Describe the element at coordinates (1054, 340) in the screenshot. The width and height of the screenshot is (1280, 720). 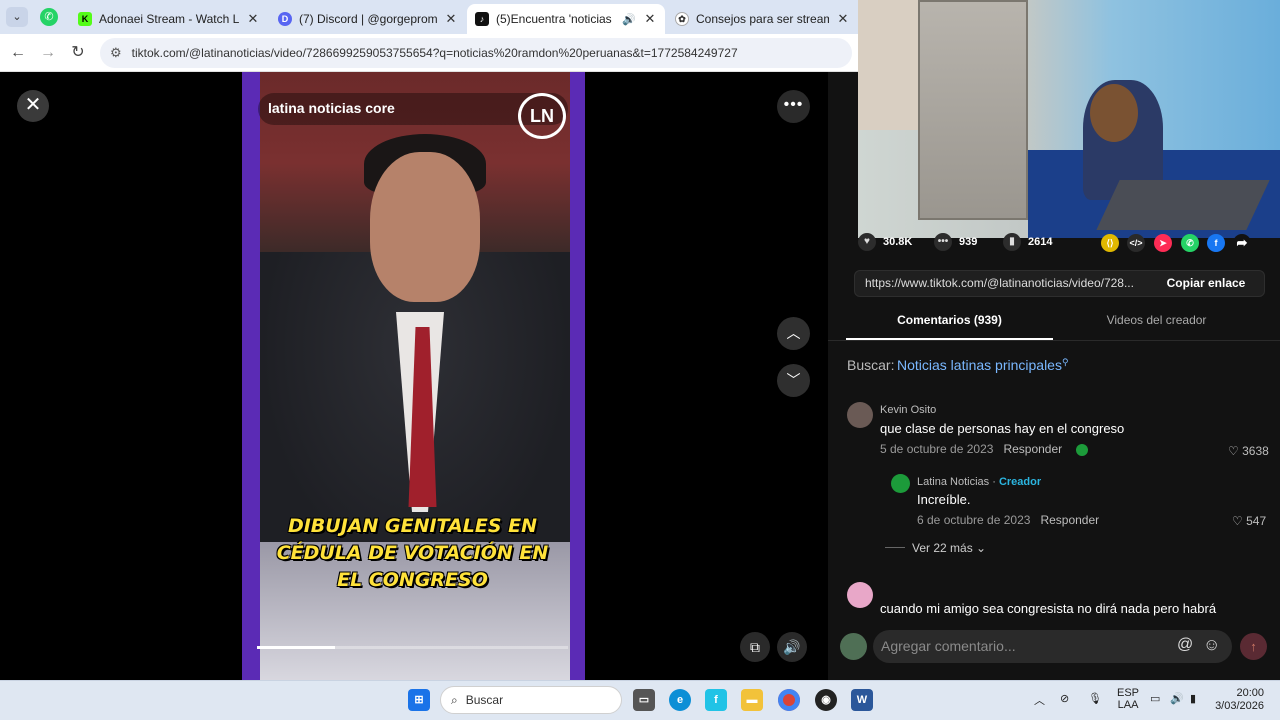
I see `tab-divider` at that location.